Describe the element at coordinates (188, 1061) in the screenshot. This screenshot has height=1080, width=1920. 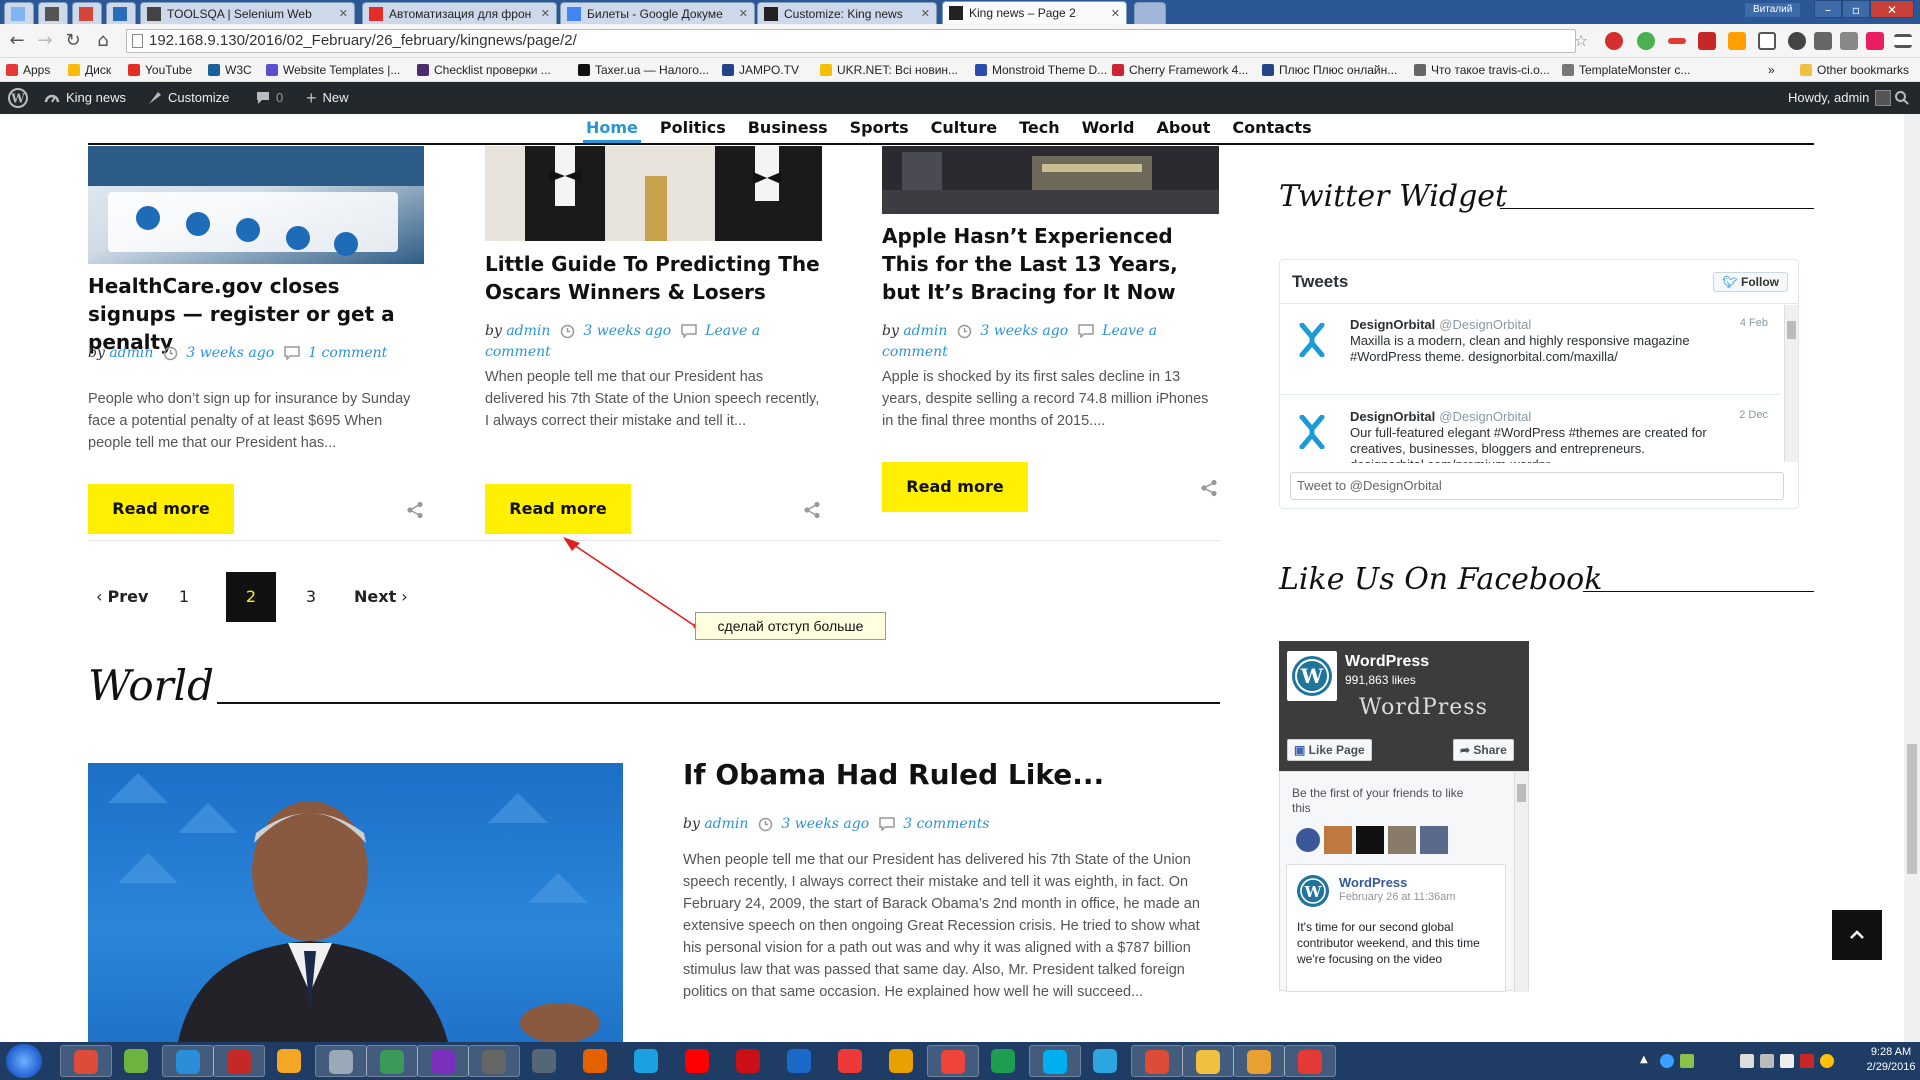
I see `taskbar-s-app-button` at that location.